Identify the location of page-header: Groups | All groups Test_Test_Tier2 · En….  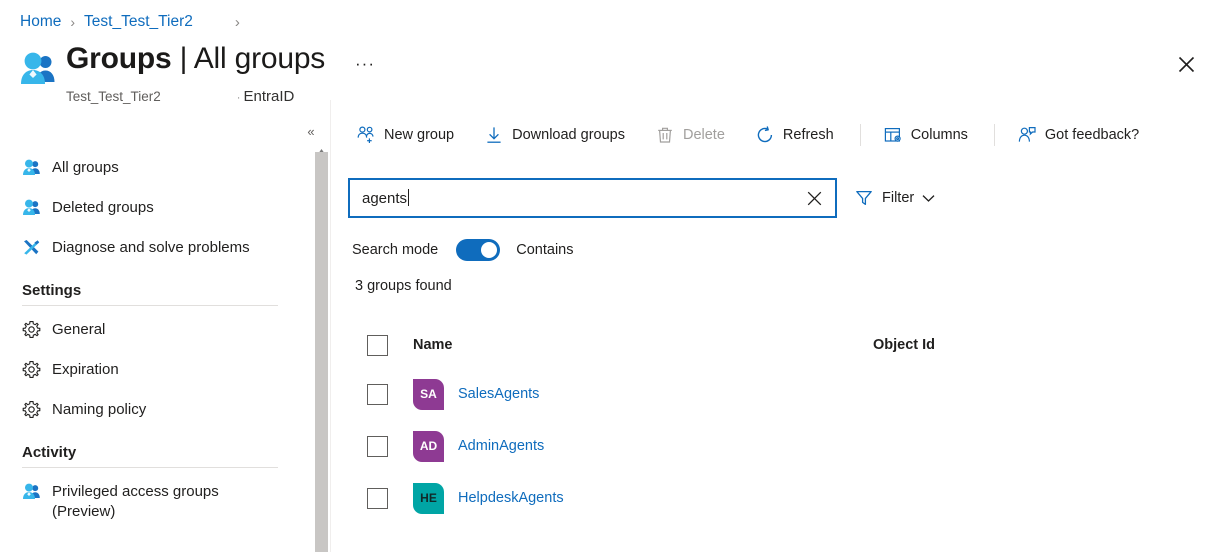
(198, 72).